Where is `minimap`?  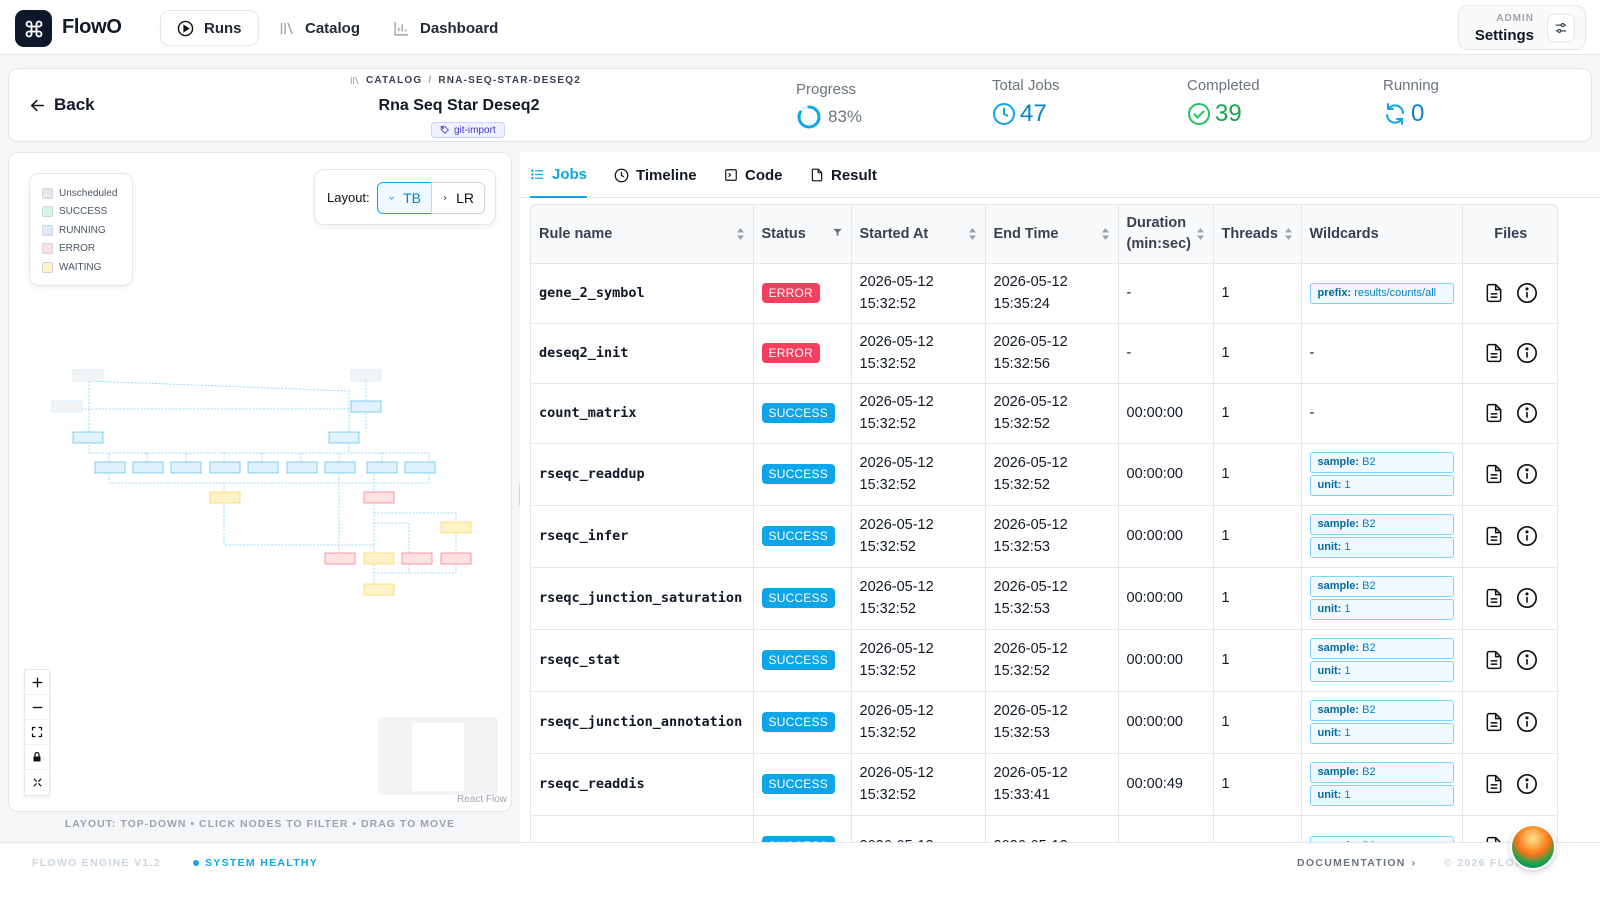
minimap is located at coordinates (438, 756).